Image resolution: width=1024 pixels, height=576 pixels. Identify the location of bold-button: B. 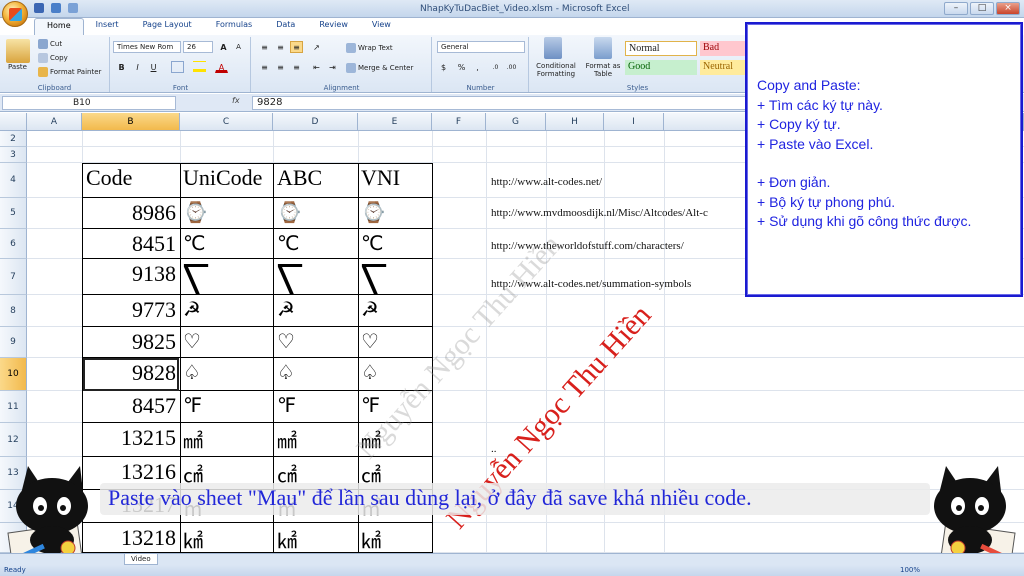
(121, 67).